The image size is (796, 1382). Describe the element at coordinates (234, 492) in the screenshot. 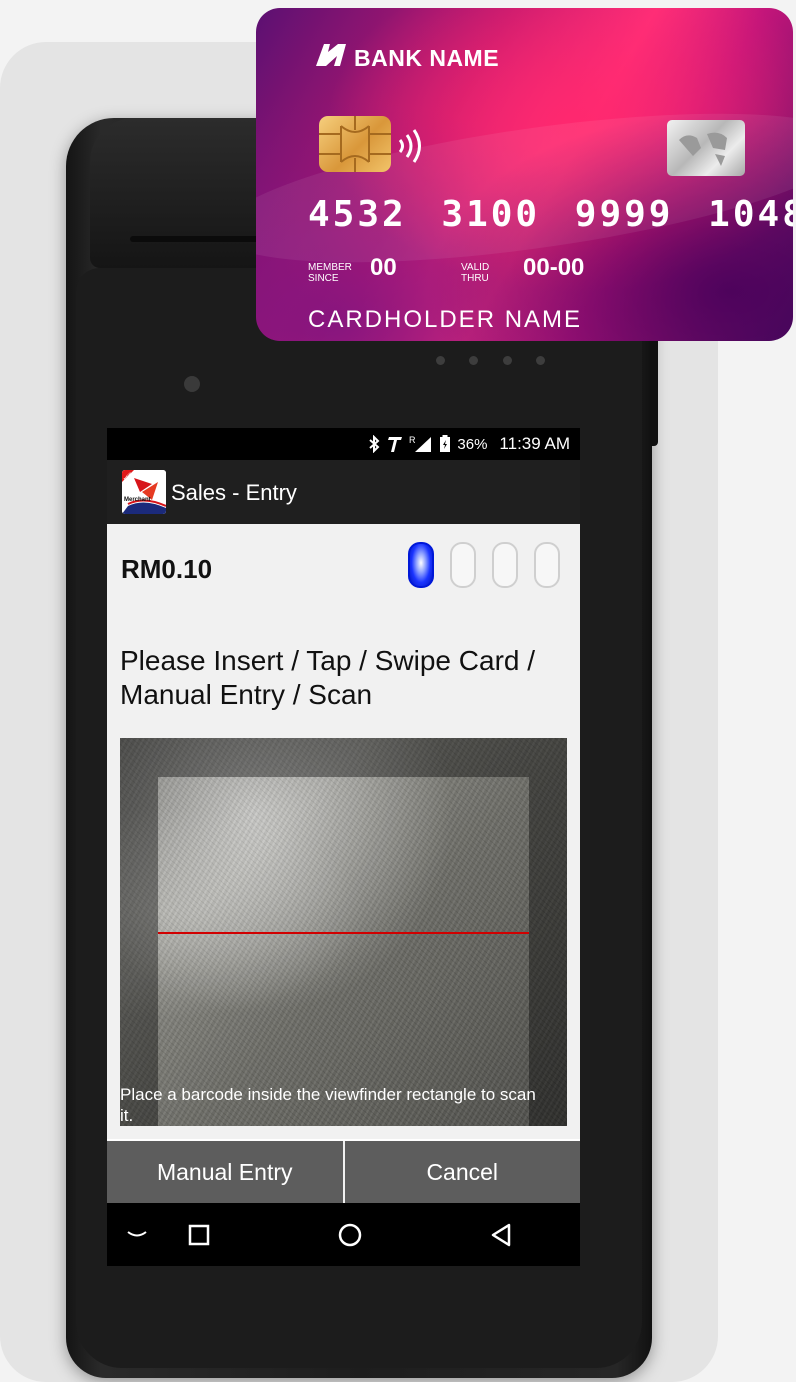

I see `page-title: Sales - Entry` at that location.